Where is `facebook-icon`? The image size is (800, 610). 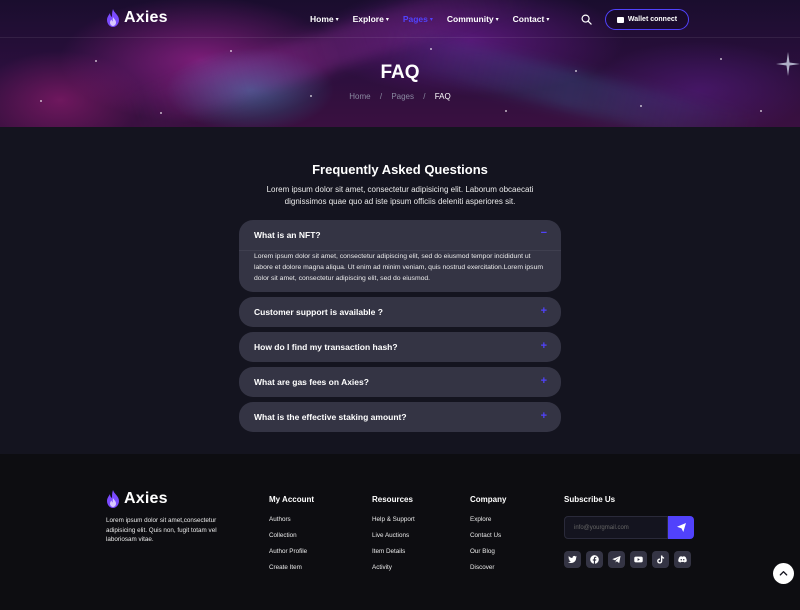 facebook-icon is located at coordinates (594, 559).